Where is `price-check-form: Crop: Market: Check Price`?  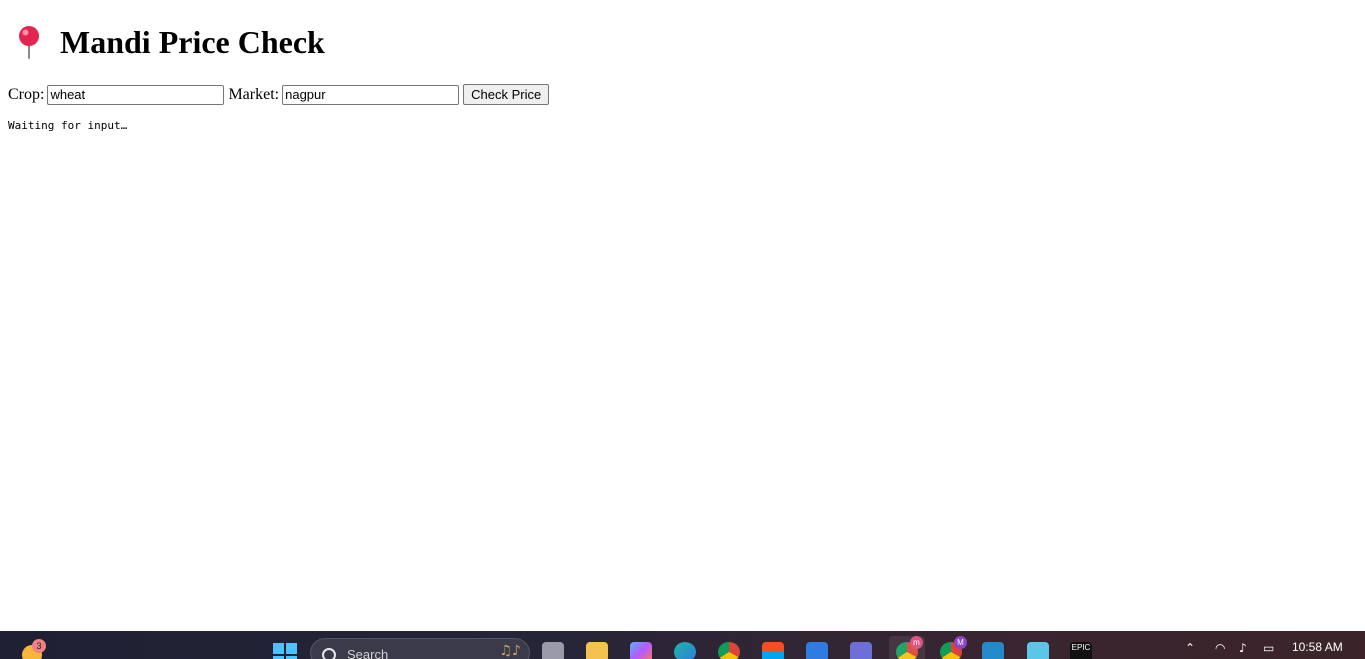
price-check-form: Crop: Market: Check Price is located at coordinates (279, 94).